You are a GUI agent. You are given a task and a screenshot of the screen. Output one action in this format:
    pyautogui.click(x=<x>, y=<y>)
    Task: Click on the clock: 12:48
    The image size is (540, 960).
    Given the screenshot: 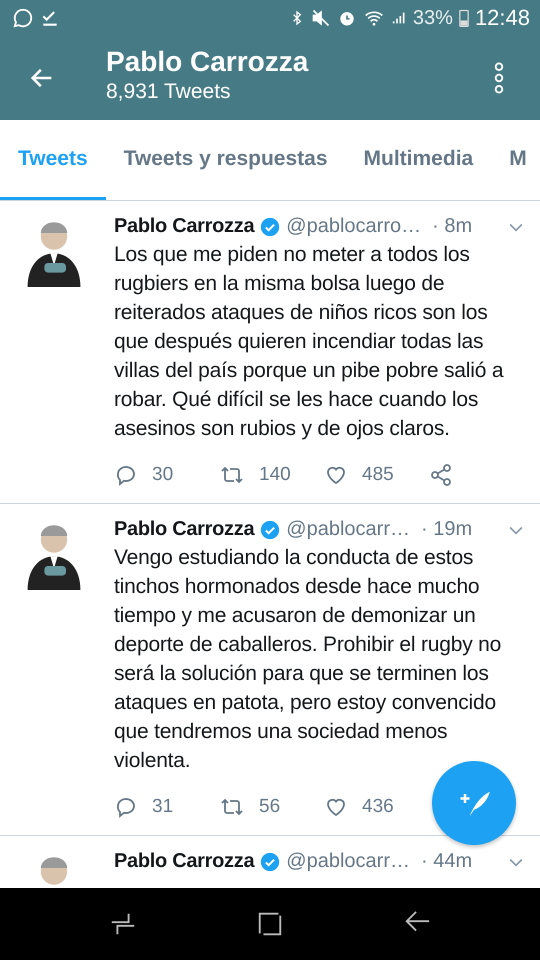 What is the action you would take?
    pyautogui.click(x=502, y=18)
    